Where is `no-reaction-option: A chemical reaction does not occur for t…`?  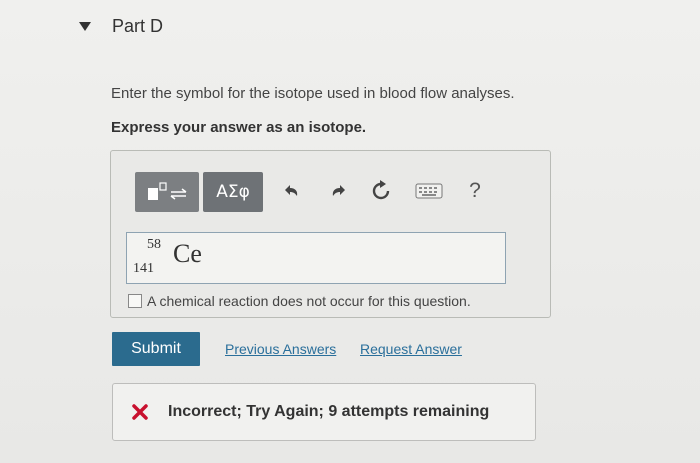 no-reaction-option: A chemical reaction does not occur for t… is located at coordinates (299, 301).